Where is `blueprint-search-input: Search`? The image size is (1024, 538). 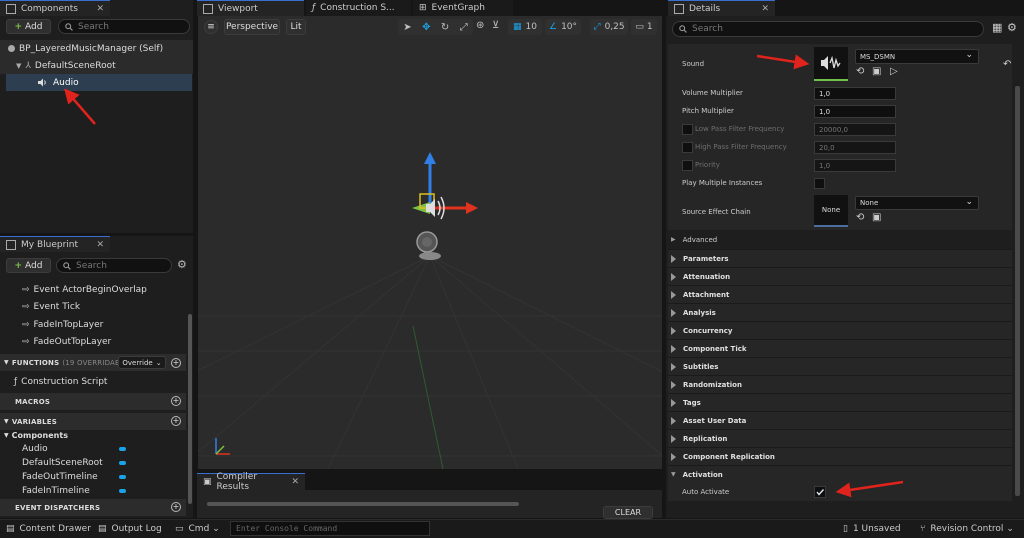
blueprint-search-input: Search is located at coordinates (114, 265).